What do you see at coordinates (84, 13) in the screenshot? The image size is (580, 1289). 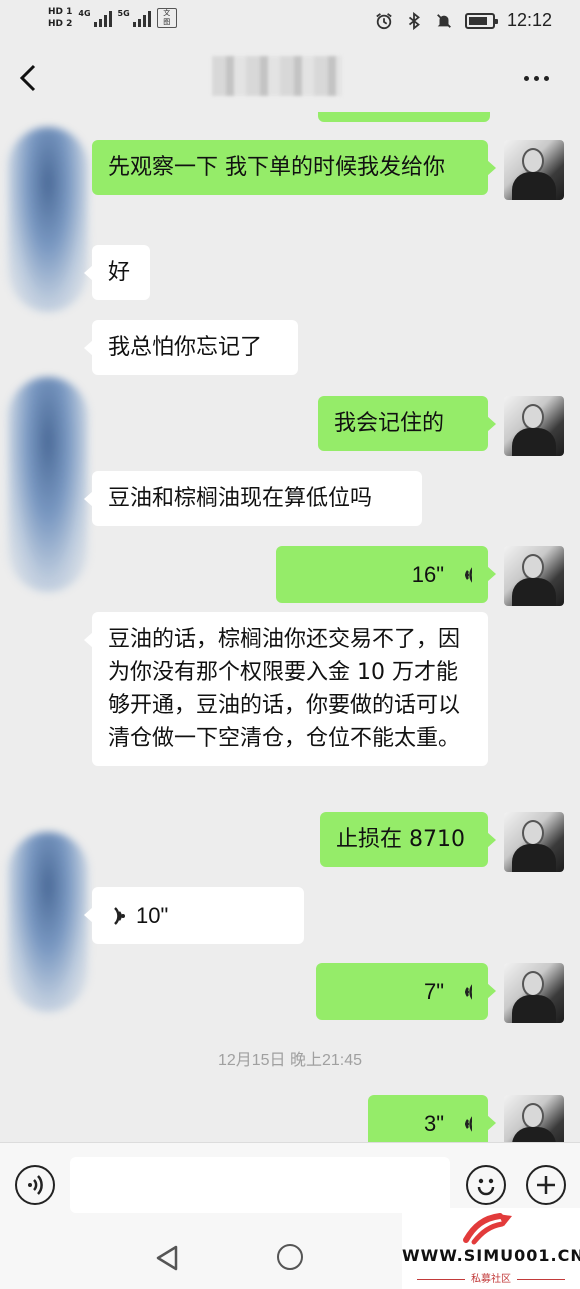 I see `network-type-1: 4G` at bounding box center [84, 13].